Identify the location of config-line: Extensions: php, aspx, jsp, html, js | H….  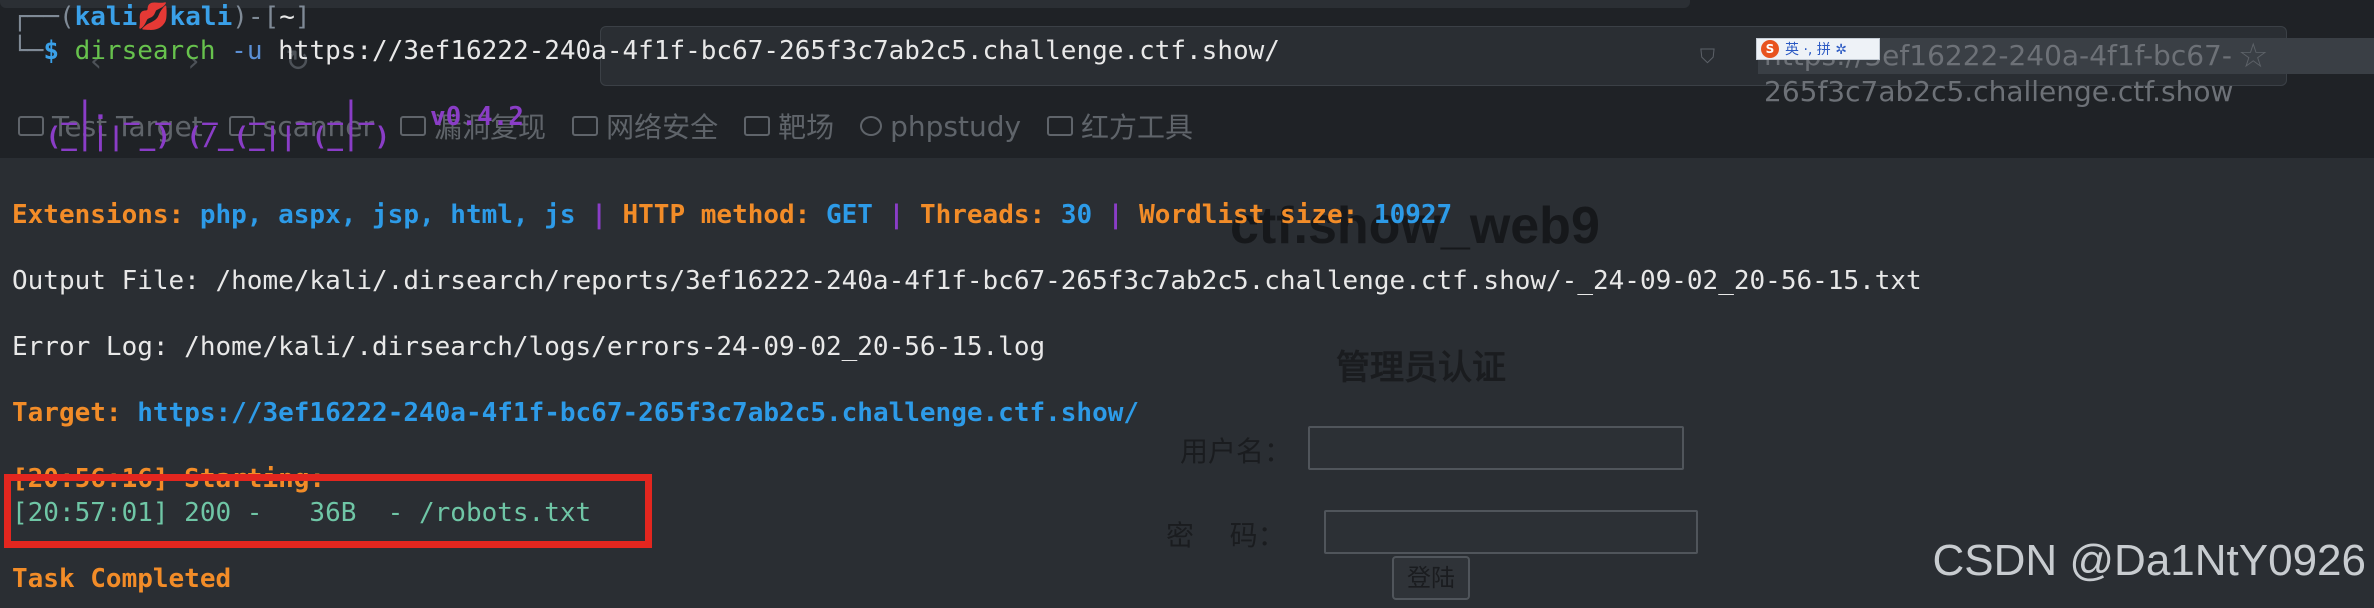
(732, 215).